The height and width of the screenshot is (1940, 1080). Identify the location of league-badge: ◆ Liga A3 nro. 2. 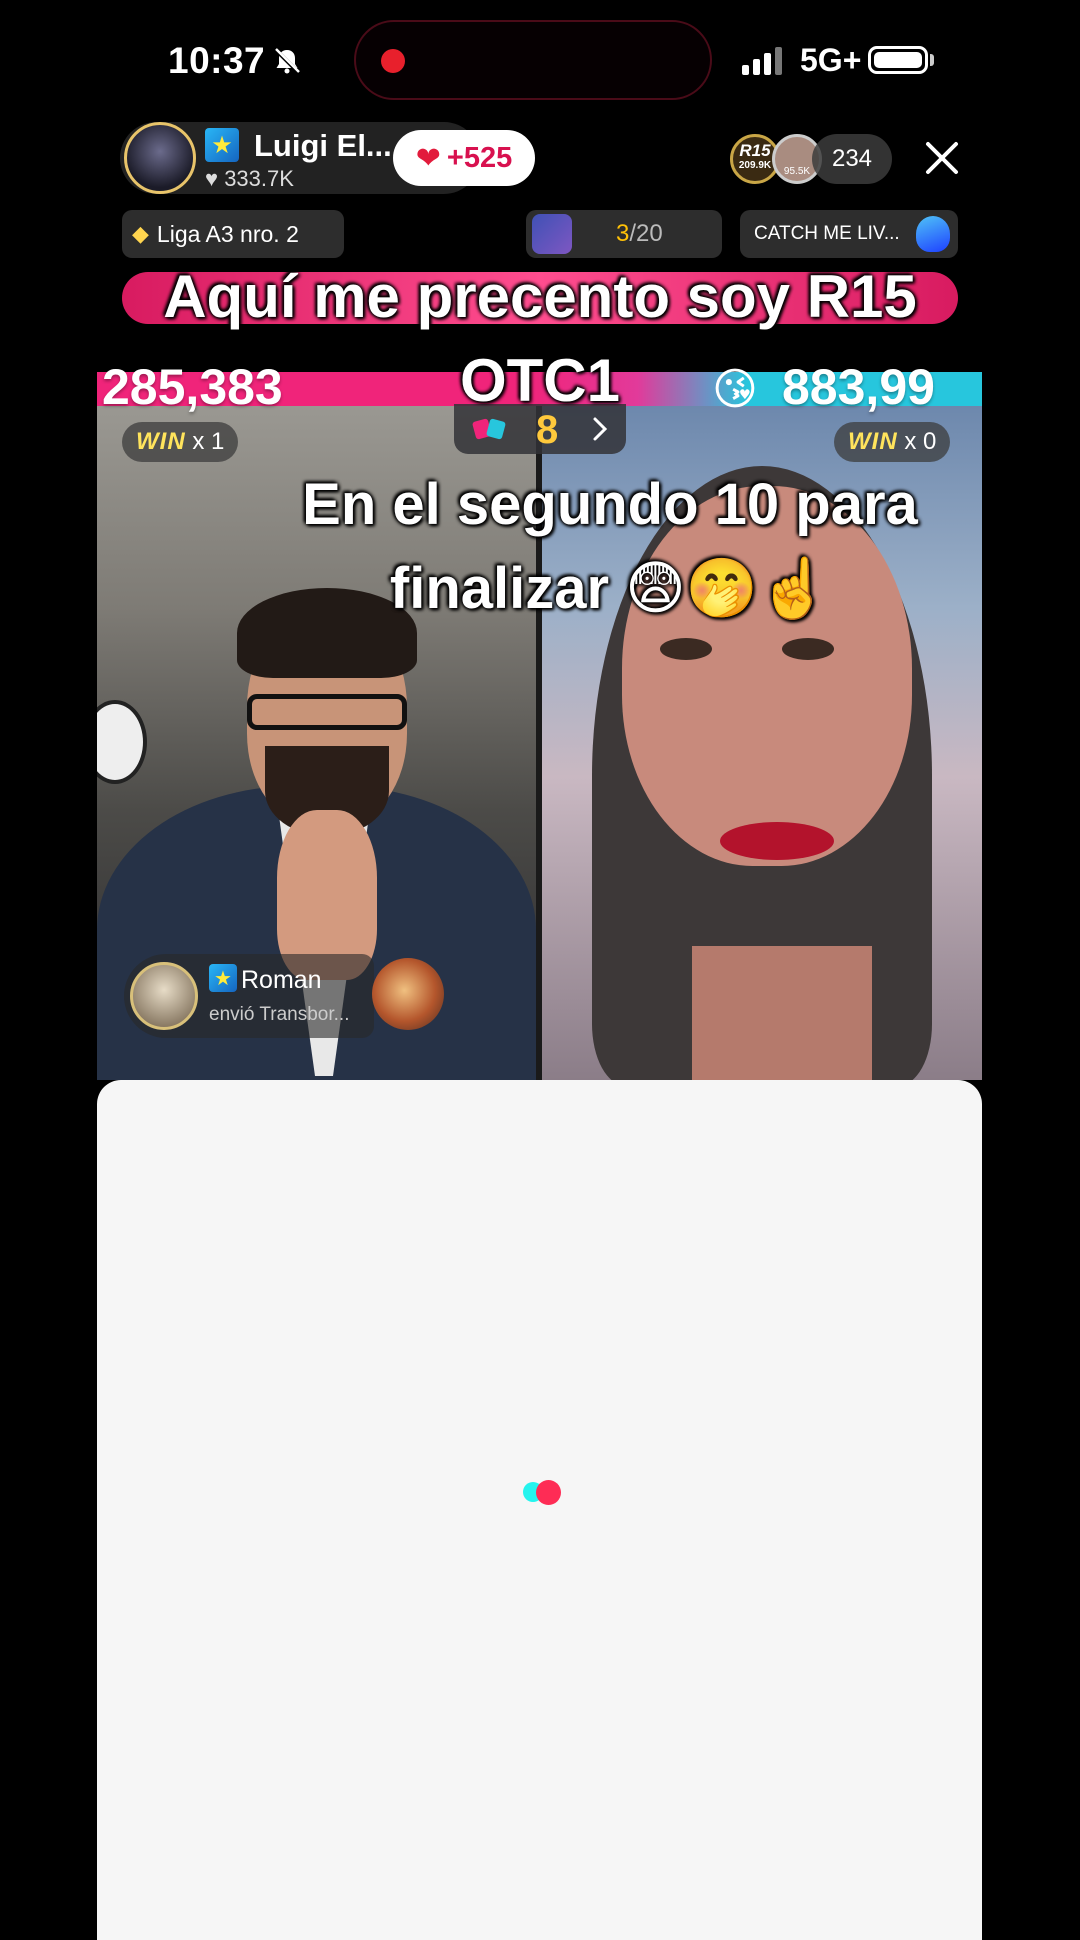
(233, 234).